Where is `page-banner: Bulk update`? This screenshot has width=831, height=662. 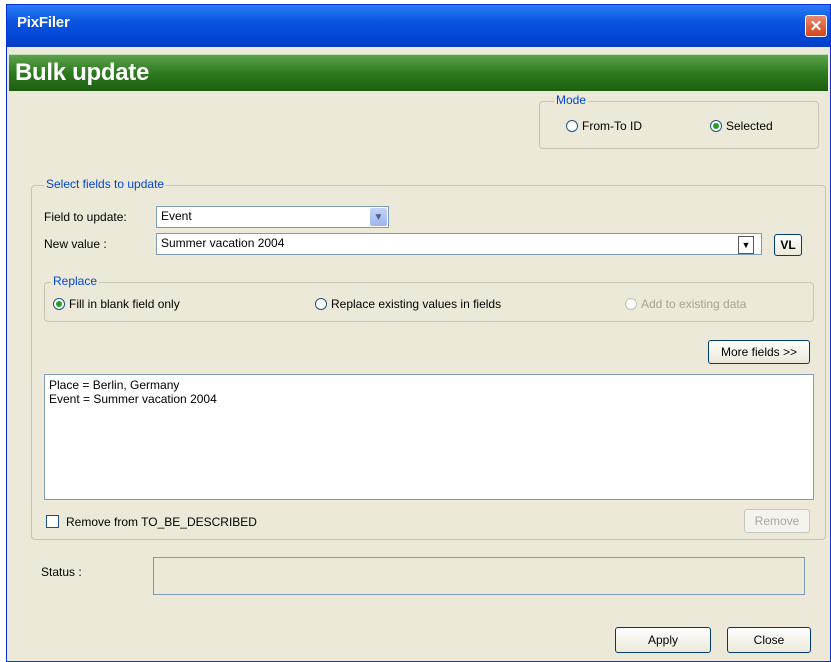
page-banner: Bulk update is located at coordinates (418, 72).